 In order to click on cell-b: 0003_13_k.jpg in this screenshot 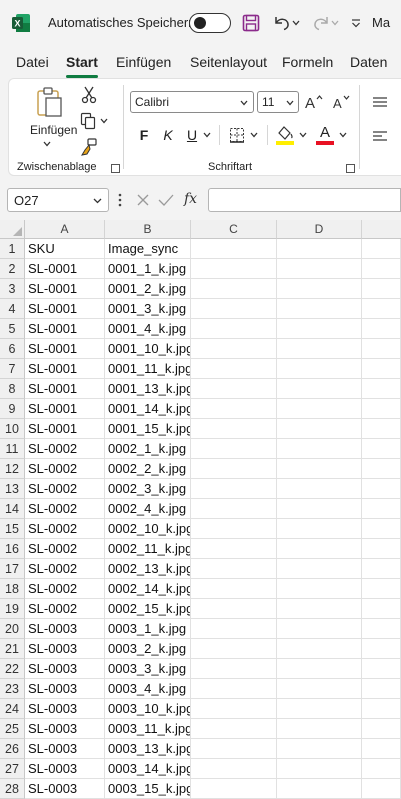, I will do `click(148, 749)`.